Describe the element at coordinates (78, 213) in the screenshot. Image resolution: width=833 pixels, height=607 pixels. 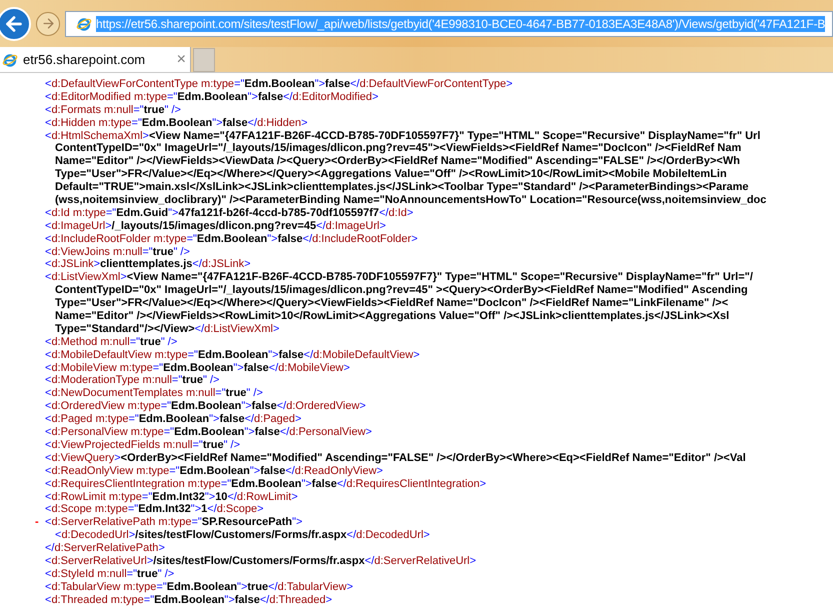
I see `xml-tag-name: d:Id m:type` at that location.